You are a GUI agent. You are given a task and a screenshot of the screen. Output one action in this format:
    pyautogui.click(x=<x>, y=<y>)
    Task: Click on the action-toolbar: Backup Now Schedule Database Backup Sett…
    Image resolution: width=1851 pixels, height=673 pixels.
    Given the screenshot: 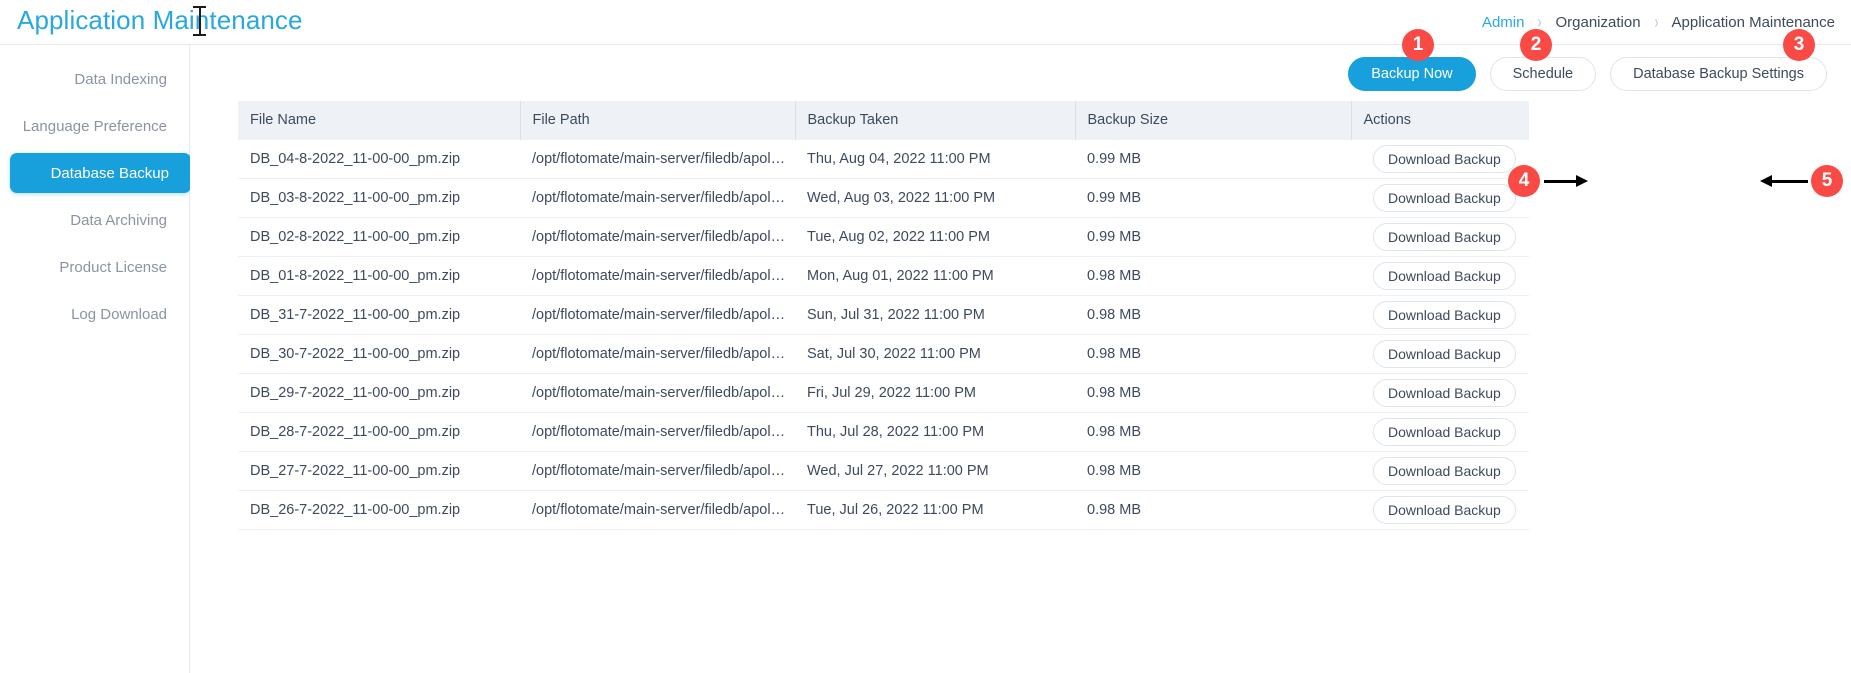 What is the action you would take?
    pyautogui.click(x=1587, y=74)
    